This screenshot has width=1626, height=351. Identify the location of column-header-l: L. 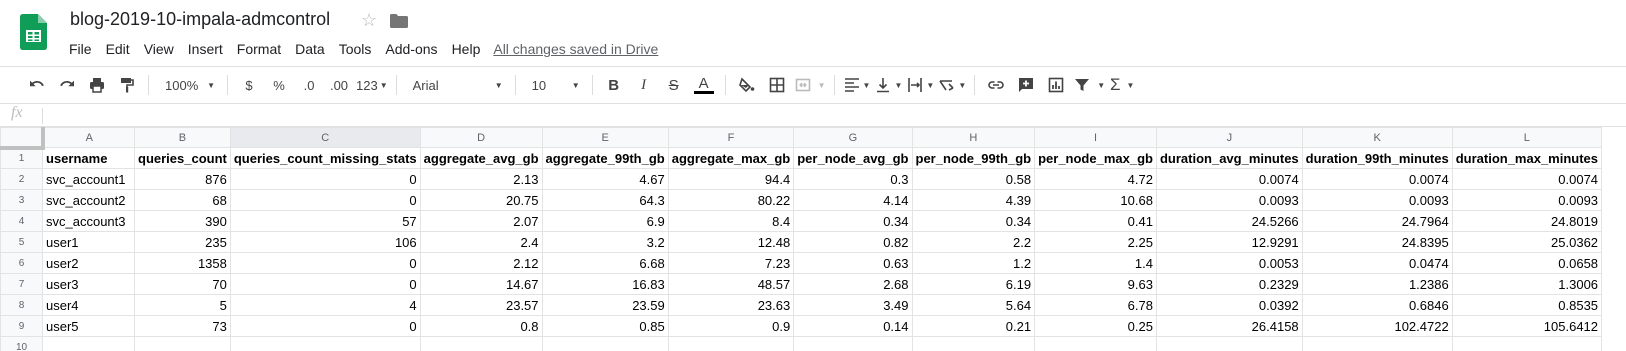
(1527, 137).